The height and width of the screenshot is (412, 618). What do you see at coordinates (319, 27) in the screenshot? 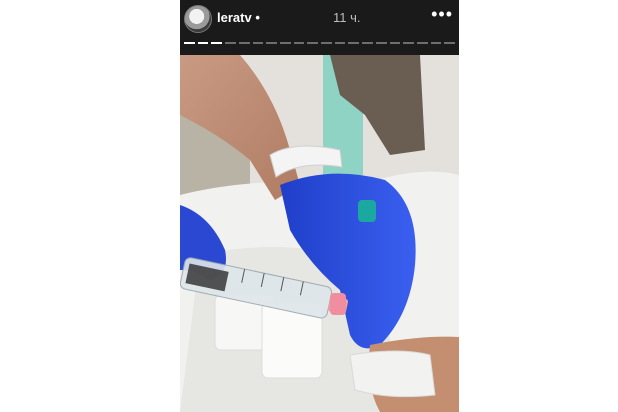
I see `story-header: leratv • 11 ч. •••` at bounding box center [319, 27].